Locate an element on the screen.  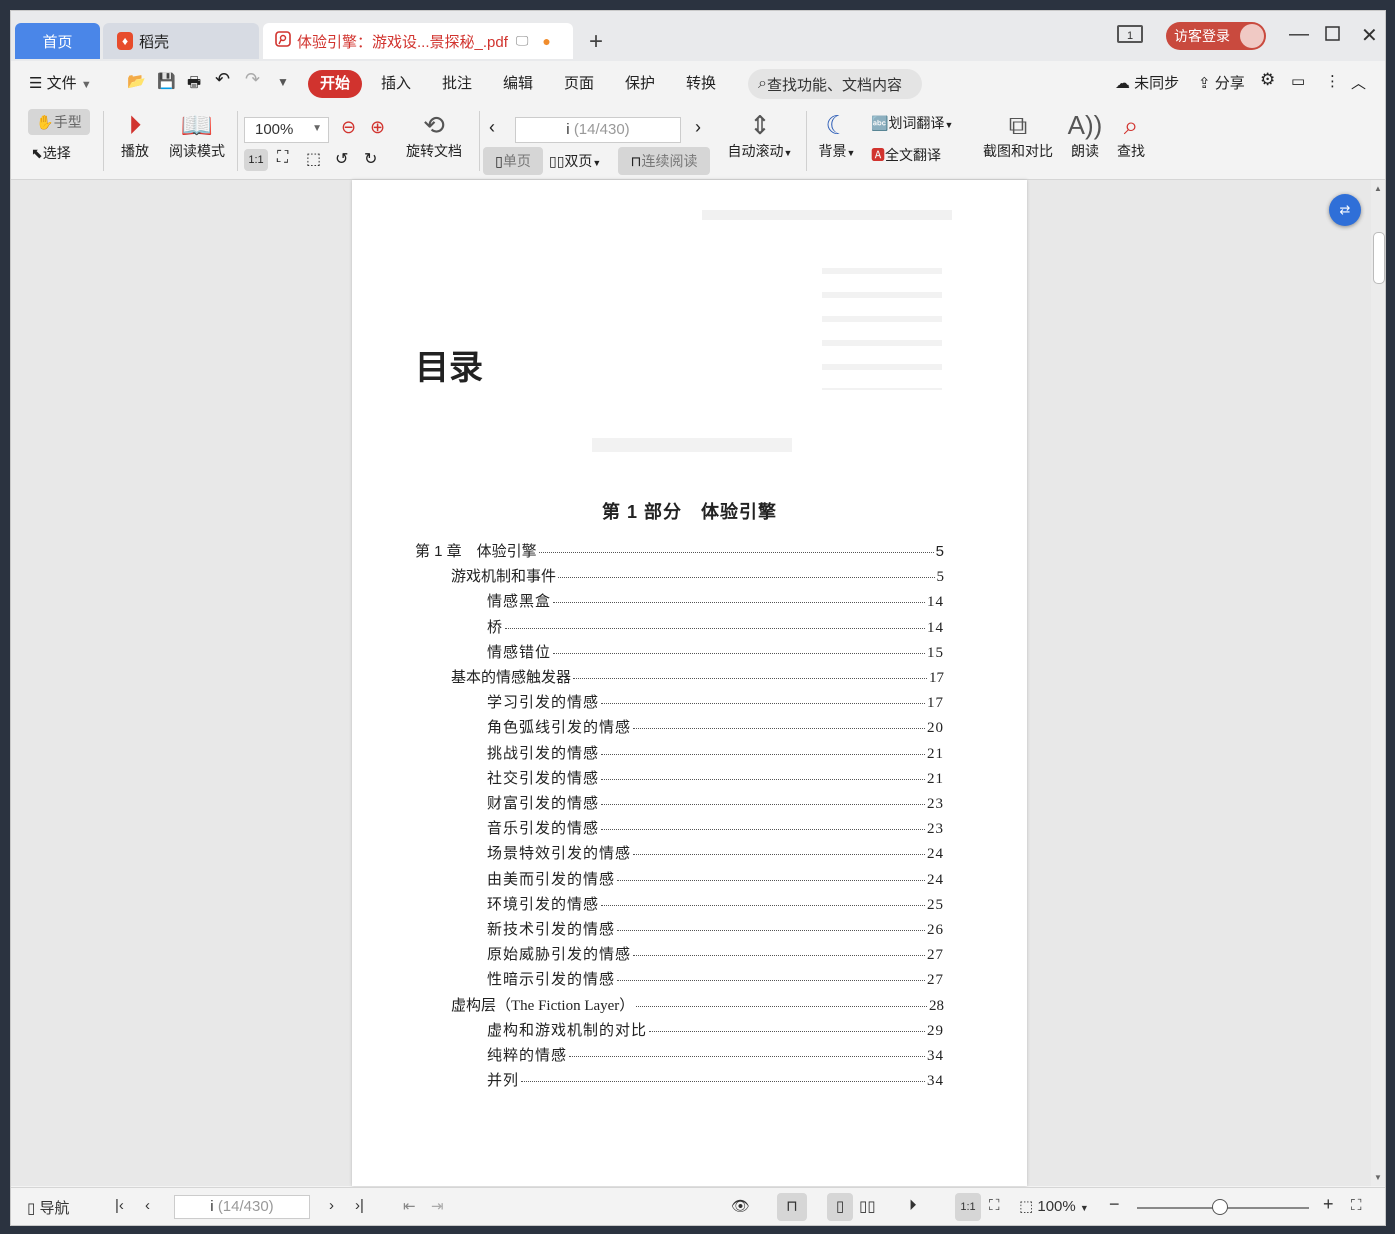
navigation-toggle: ▯ 导航 is located at coordinates (48, 1207).